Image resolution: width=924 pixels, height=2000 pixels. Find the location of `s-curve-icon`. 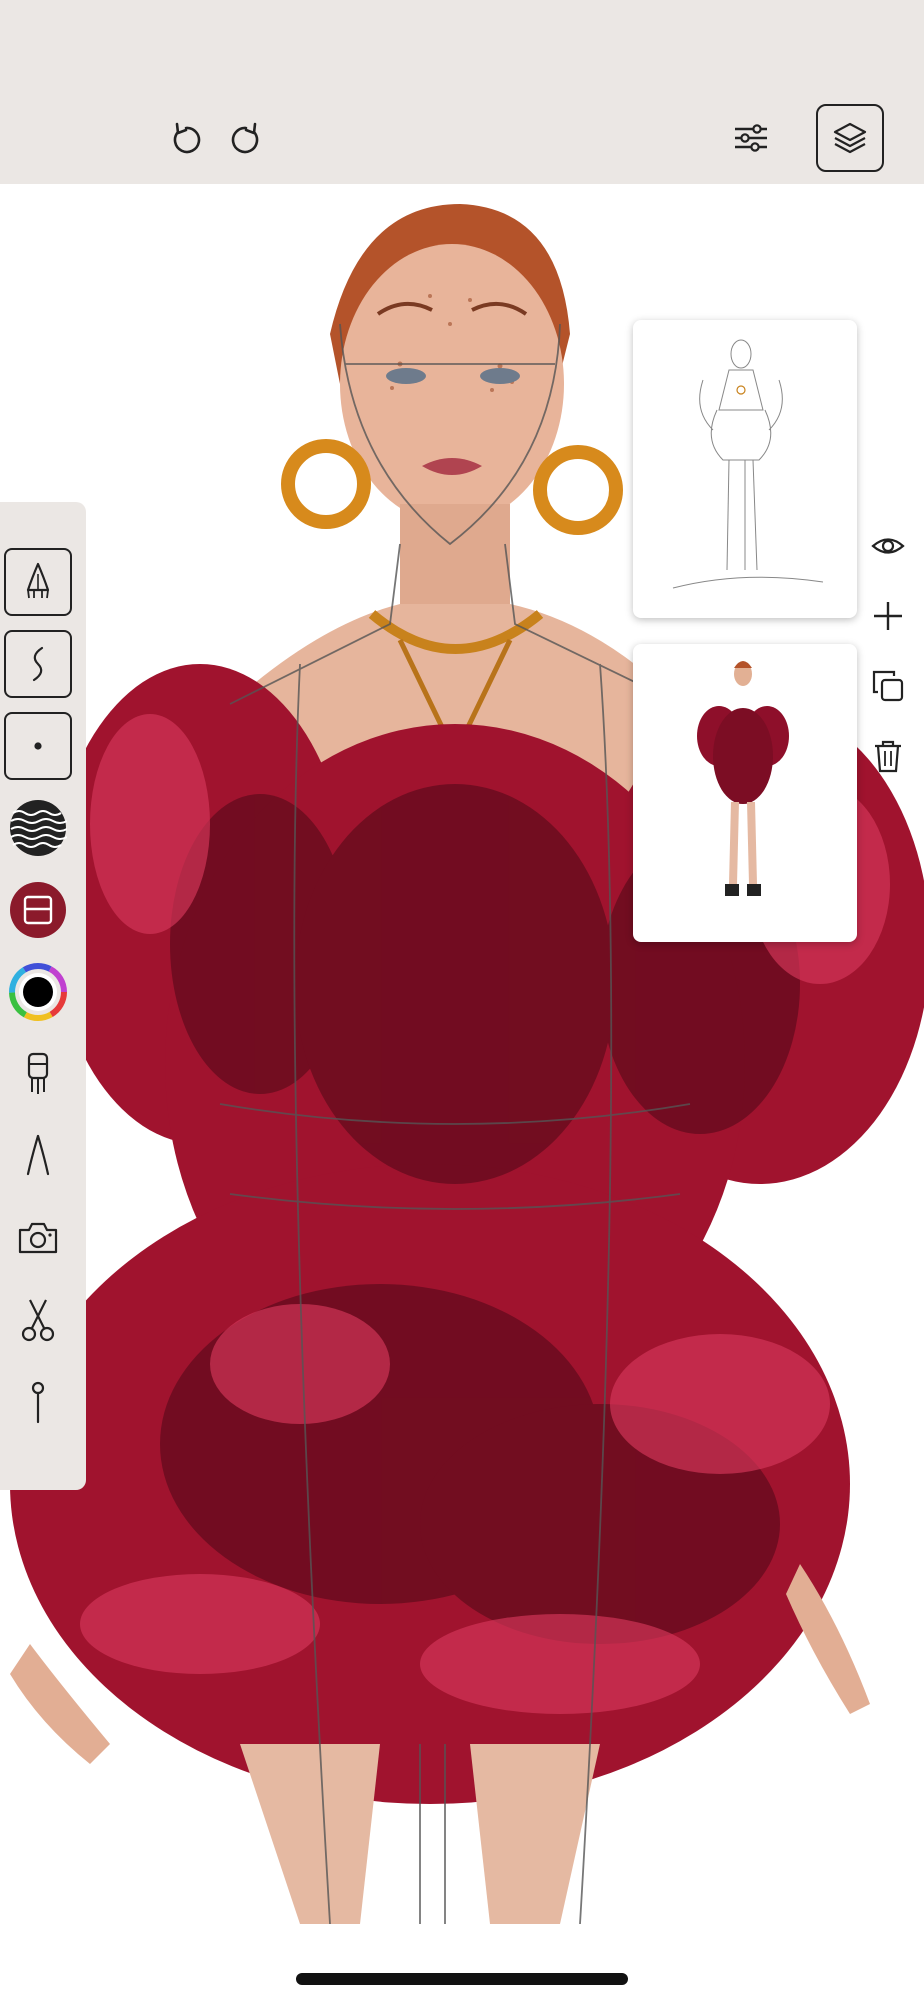

s-curve-icon is located at coordinates (38, 664).